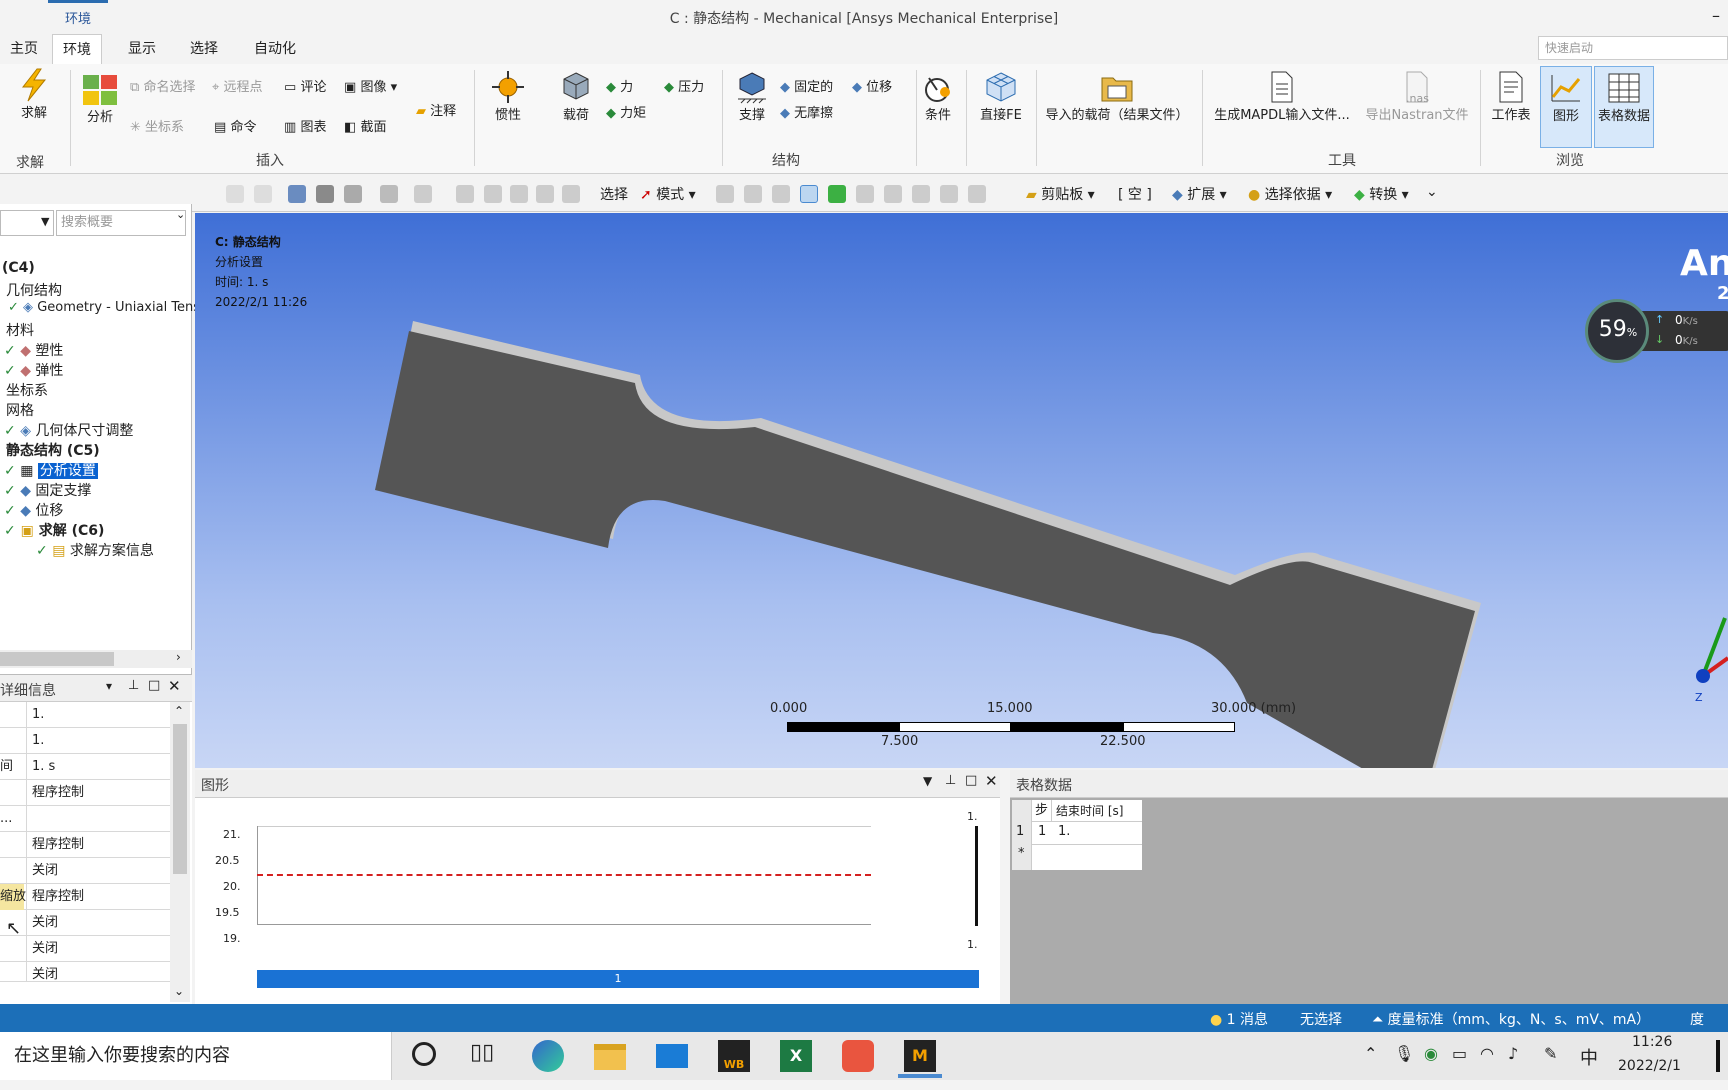  What do you see at coordinates (545, 194) in the screenshot?
I see `zoom-box-icon` at bounding box center [545, 194].